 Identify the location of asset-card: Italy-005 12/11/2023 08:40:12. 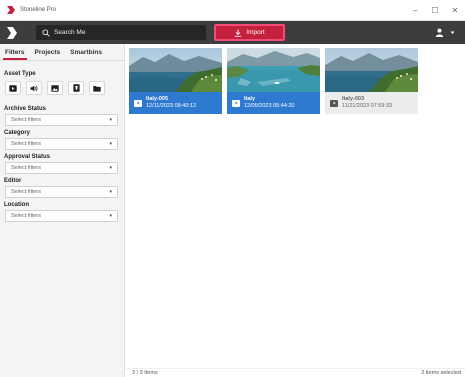
(175, 81).